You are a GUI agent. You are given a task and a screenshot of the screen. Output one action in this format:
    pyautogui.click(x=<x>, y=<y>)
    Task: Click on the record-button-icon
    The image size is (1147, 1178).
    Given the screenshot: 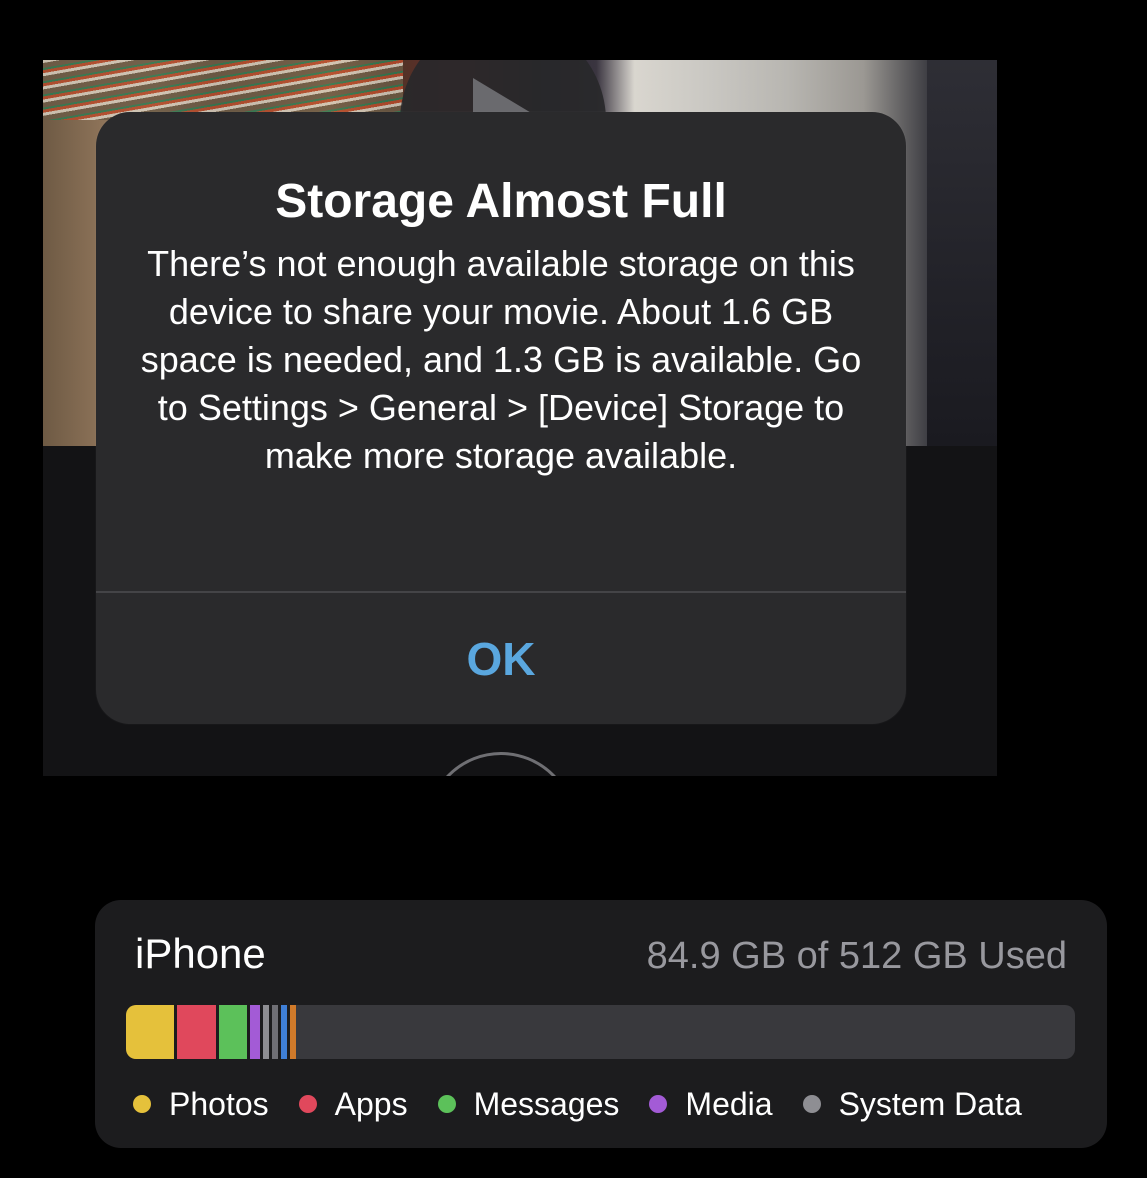 What is the action you would take?
    pyautogui.click(x=501, y=764)
    